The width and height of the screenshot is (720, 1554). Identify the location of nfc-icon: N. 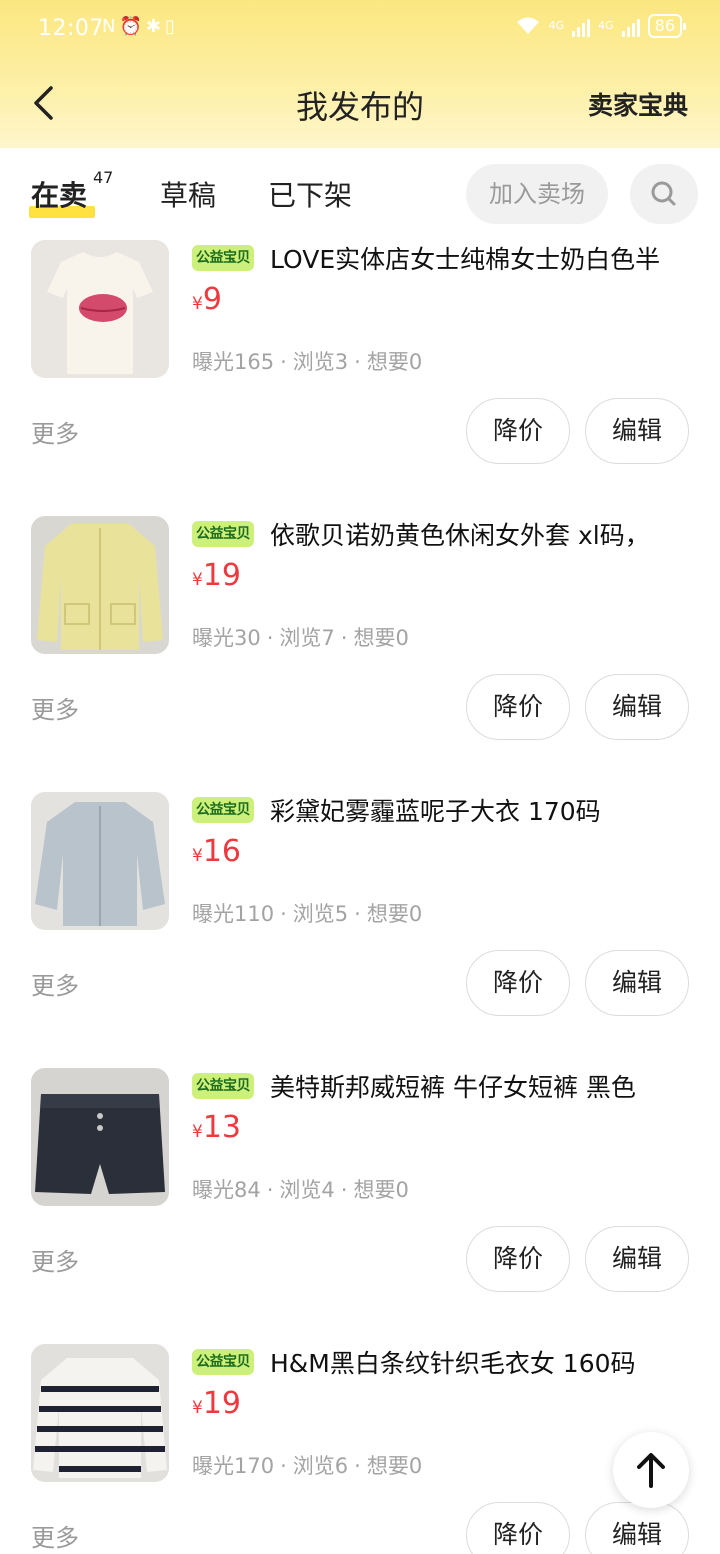
(109, 26).